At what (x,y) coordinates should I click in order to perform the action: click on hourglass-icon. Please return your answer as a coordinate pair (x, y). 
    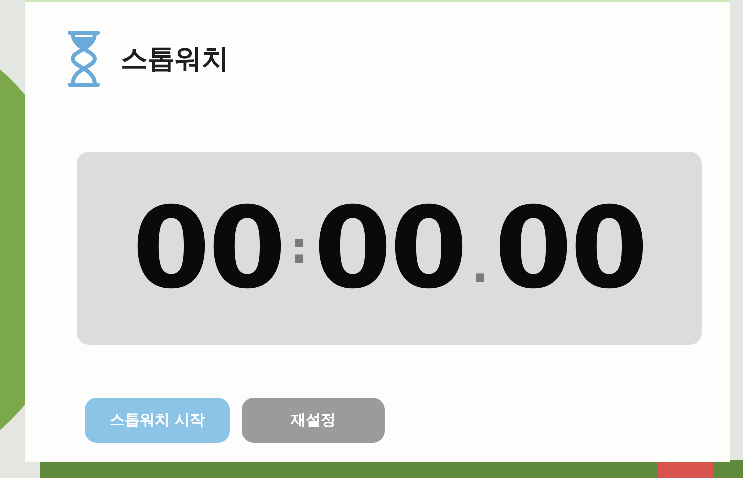
    Looking at the image, I should click on (84, 59).